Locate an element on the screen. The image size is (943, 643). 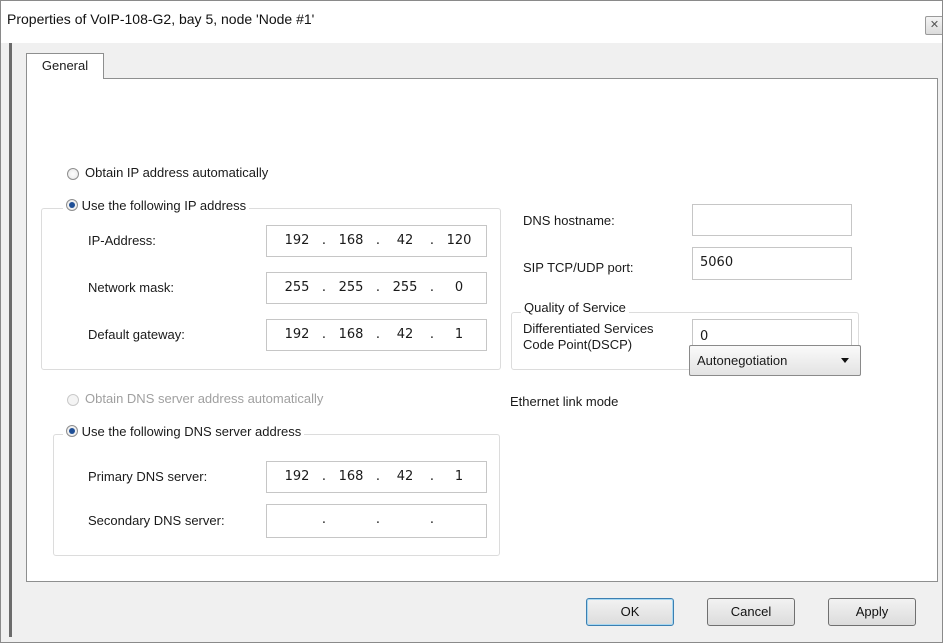
secondary-dns-label: Secondary DNS server: is located at coordinates (156, 520).